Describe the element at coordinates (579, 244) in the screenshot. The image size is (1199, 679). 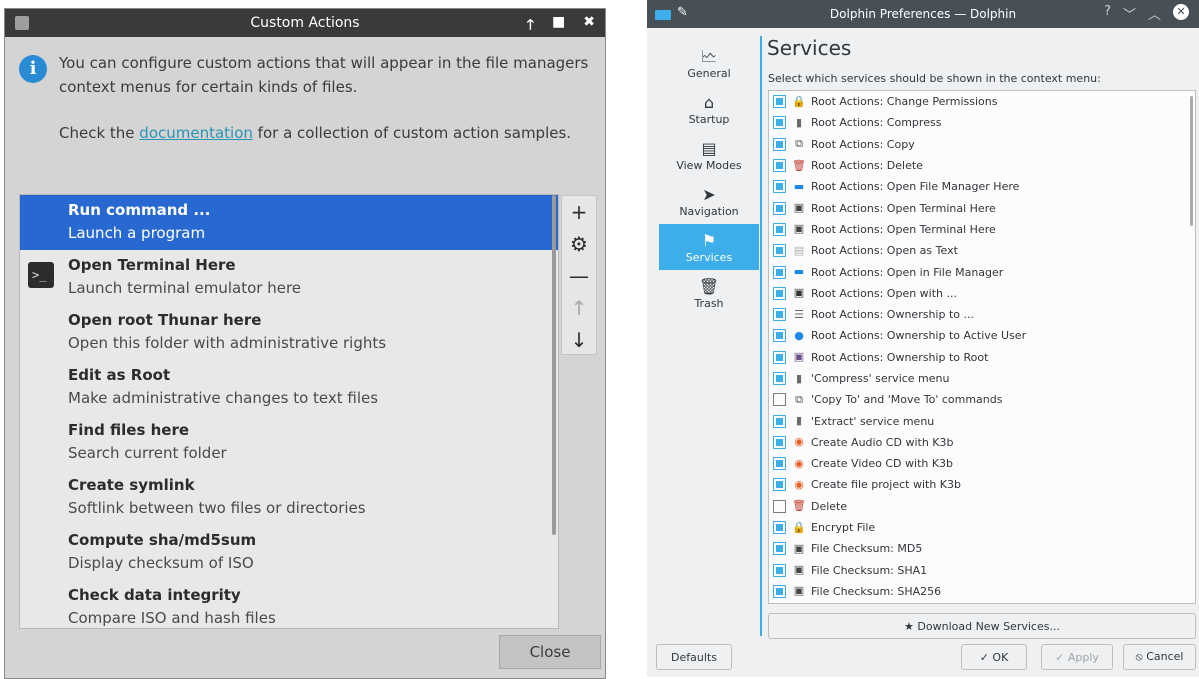
I see `edit-action-gear-icon: ⚙` at that location.